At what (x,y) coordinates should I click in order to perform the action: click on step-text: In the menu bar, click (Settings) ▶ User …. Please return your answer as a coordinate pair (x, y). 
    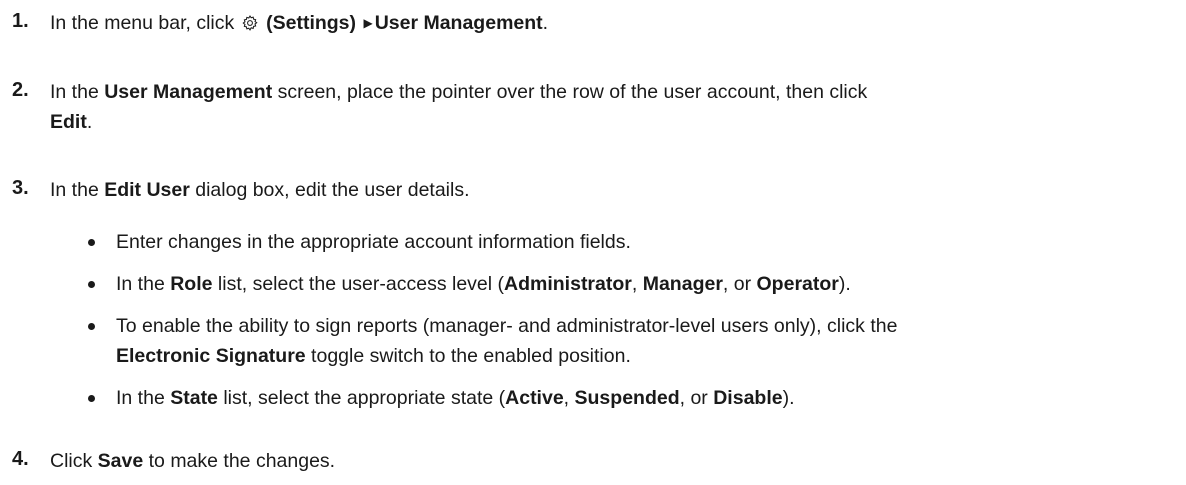
    Looking at the image, I should click on (610, 23).